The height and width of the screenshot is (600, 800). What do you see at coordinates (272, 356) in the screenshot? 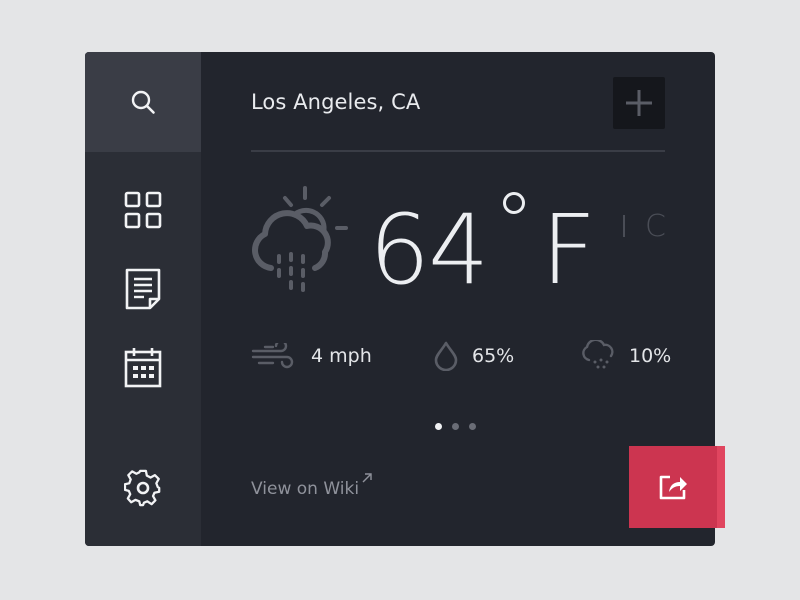
I see `wind-icon` at bounding box center [272, 356].